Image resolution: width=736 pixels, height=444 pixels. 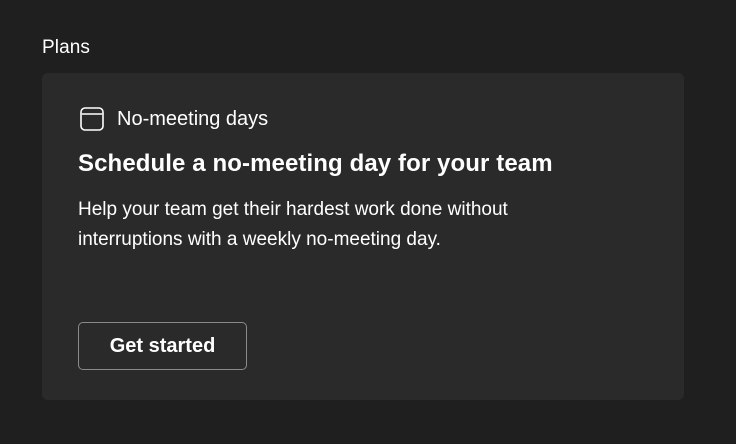 I want to click on category-label: No-meeting days, so click(x=193, y=119).